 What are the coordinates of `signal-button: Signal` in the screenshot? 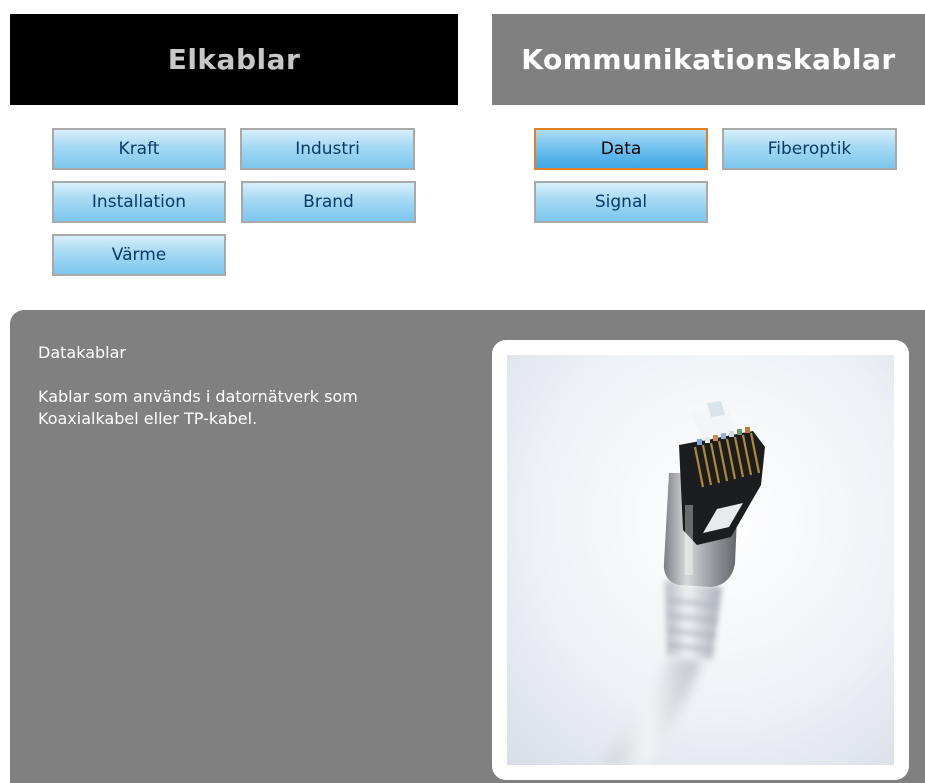 It's located at (621, 202).